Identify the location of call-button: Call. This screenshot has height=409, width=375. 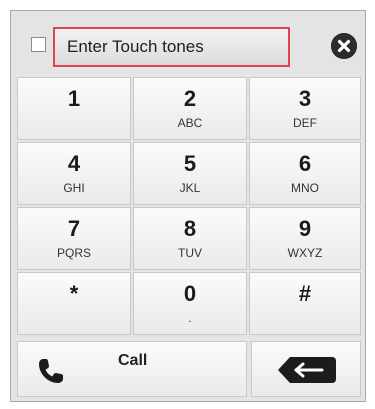
(132, 369).